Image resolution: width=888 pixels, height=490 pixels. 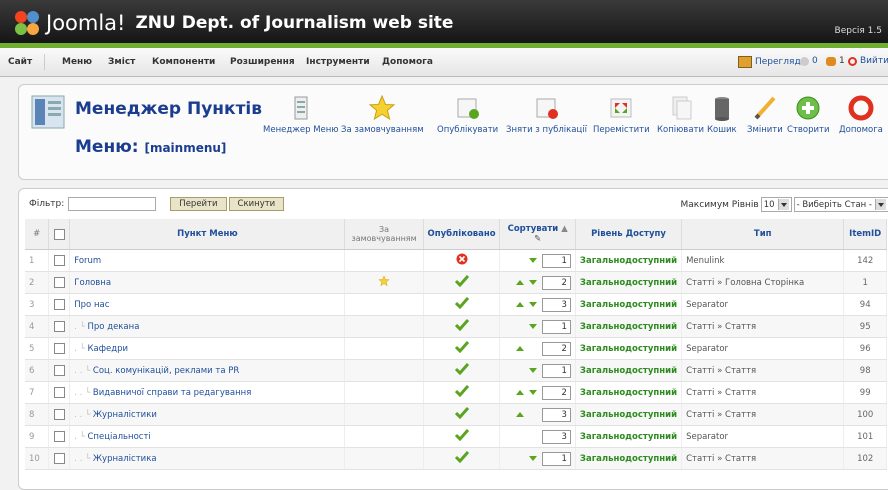 I want to click on item-name-link: Про нас, so click(x=91, y=305).